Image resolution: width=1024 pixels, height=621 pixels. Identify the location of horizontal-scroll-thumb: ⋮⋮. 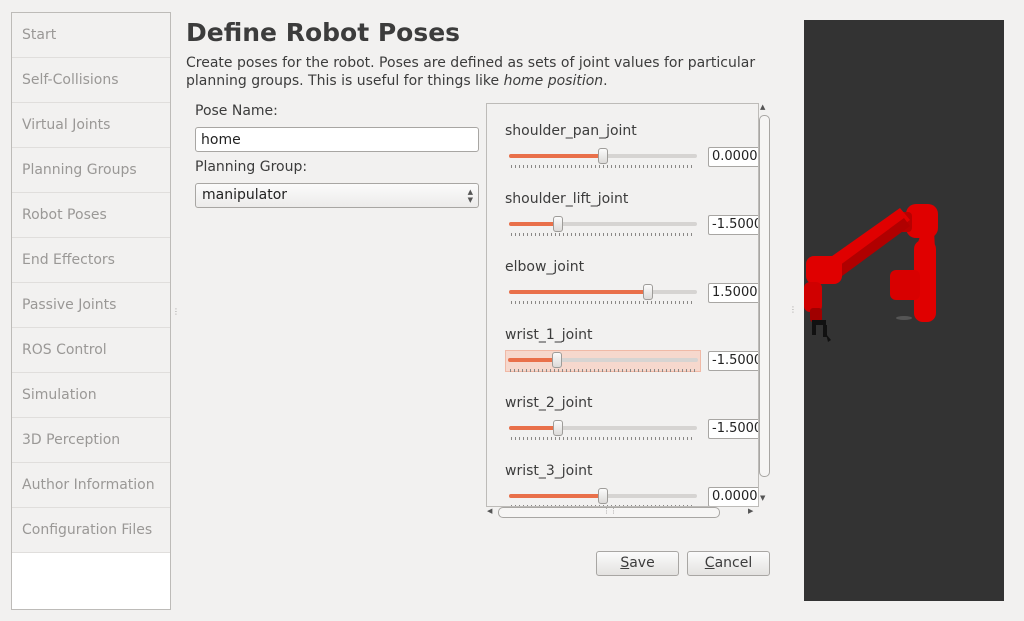
(609, 512).